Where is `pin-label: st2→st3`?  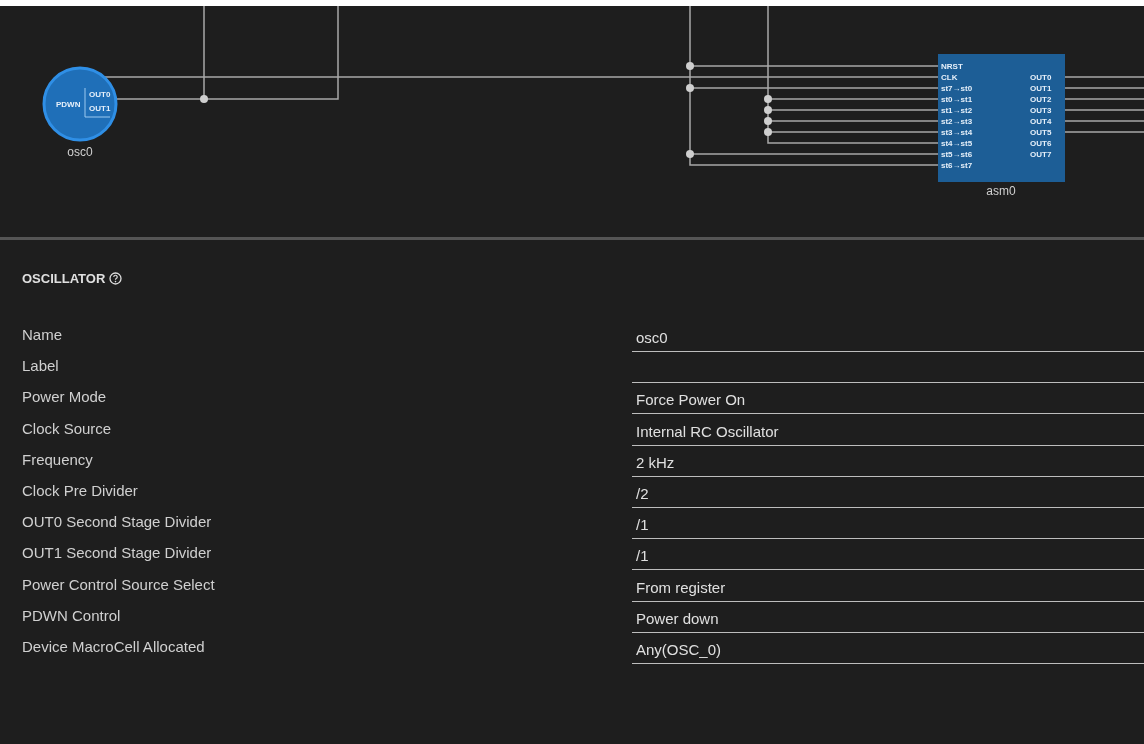 pin-label: st2→st3 is located at coordinates (957, 121).